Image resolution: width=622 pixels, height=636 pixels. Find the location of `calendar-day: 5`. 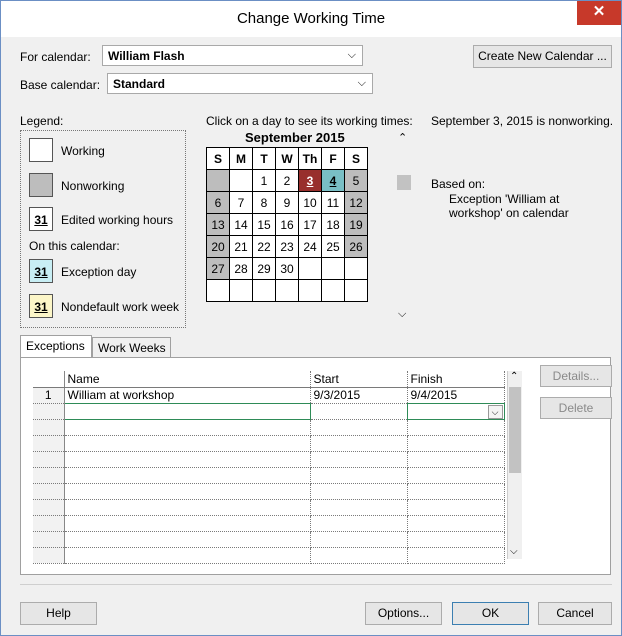

calendar-day: 5 is located at coordinates (356, 180).